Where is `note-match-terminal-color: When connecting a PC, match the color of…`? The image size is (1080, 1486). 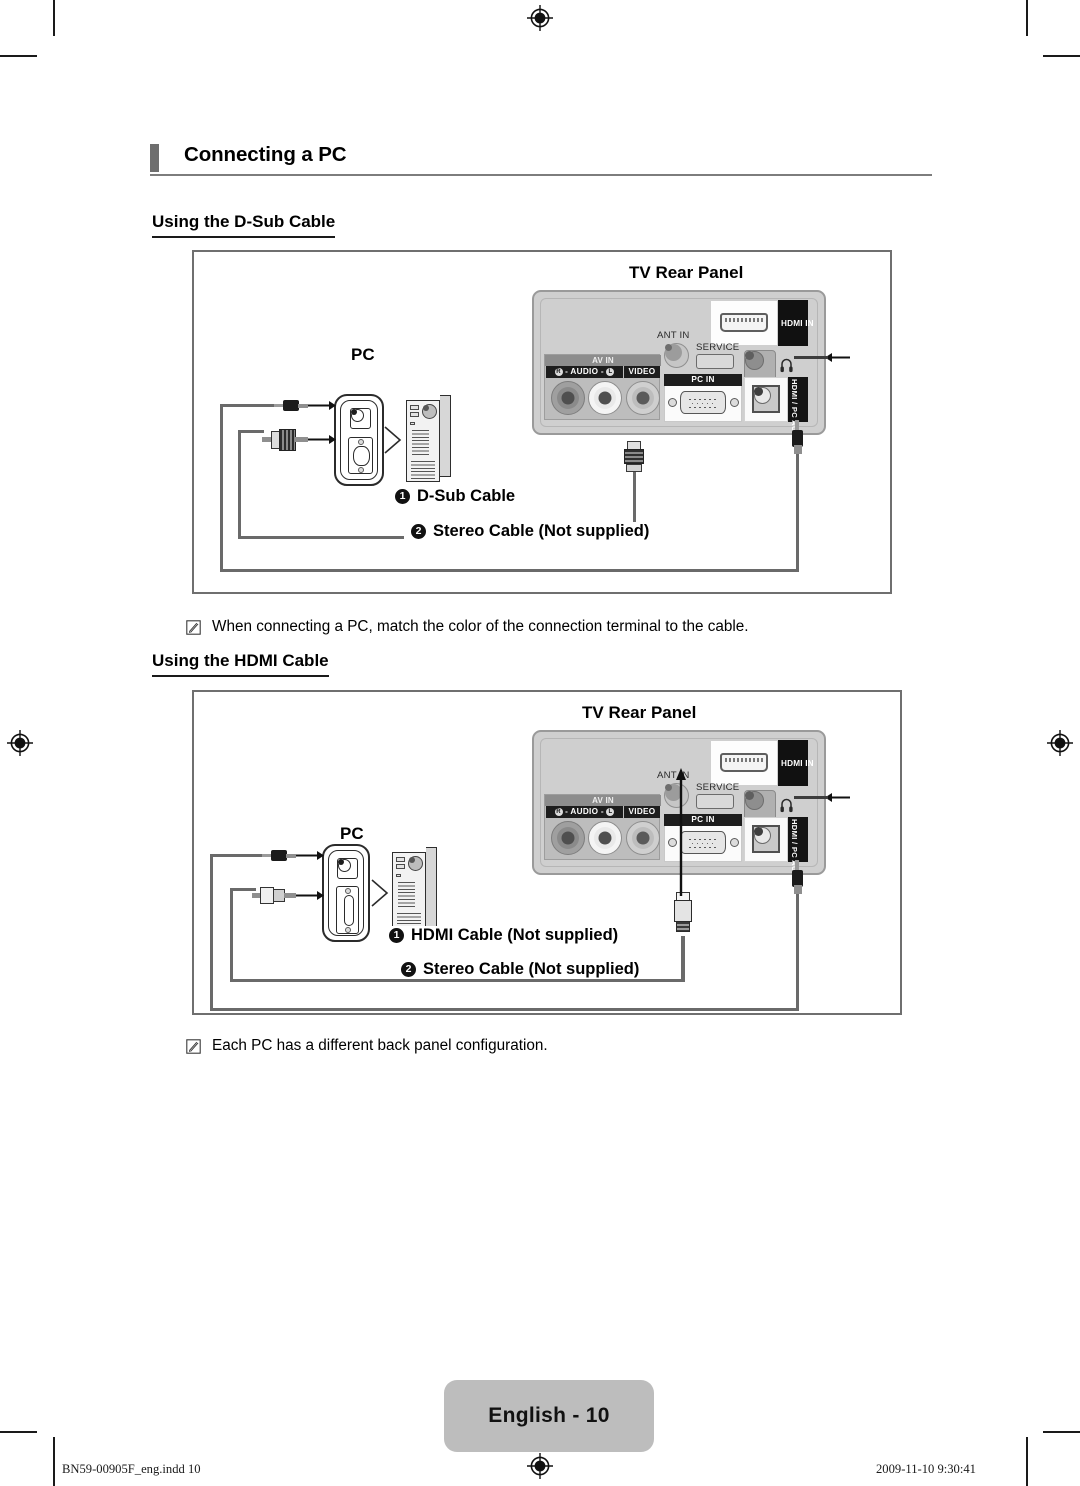
note-match-terminal-color: When connecting a PC, match the color of… is located at coordinates (467, 627).